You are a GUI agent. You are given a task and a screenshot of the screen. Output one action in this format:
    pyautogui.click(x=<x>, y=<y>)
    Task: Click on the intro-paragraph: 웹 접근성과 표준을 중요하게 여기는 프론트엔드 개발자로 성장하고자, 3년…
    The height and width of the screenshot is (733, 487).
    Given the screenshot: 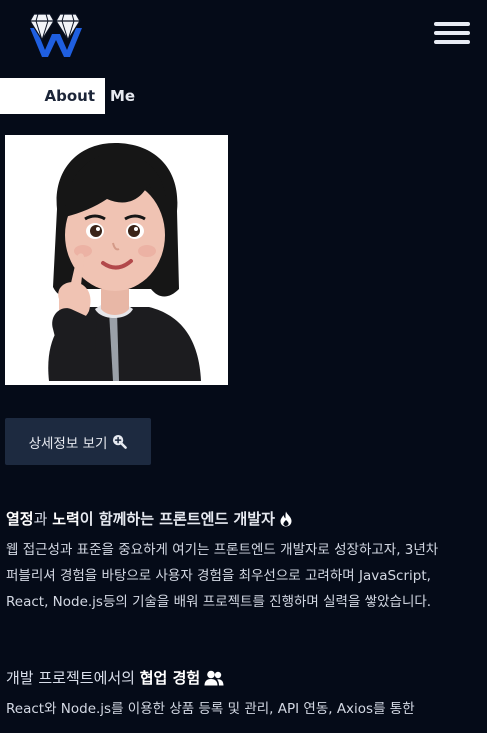 What is the action you would take?
    pyautogui.click(x=245, y=576)
    